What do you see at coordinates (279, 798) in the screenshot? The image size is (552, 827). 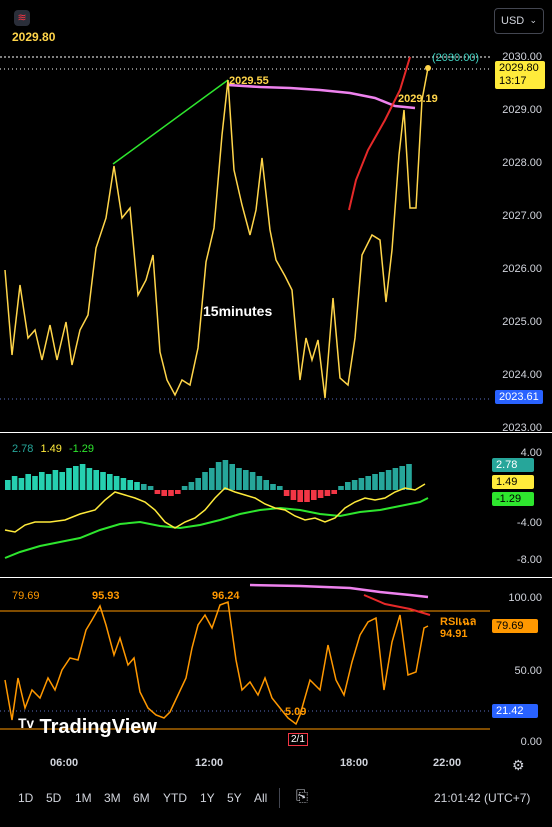 I see `toolbar-divider` at bounding box center [279, 798].